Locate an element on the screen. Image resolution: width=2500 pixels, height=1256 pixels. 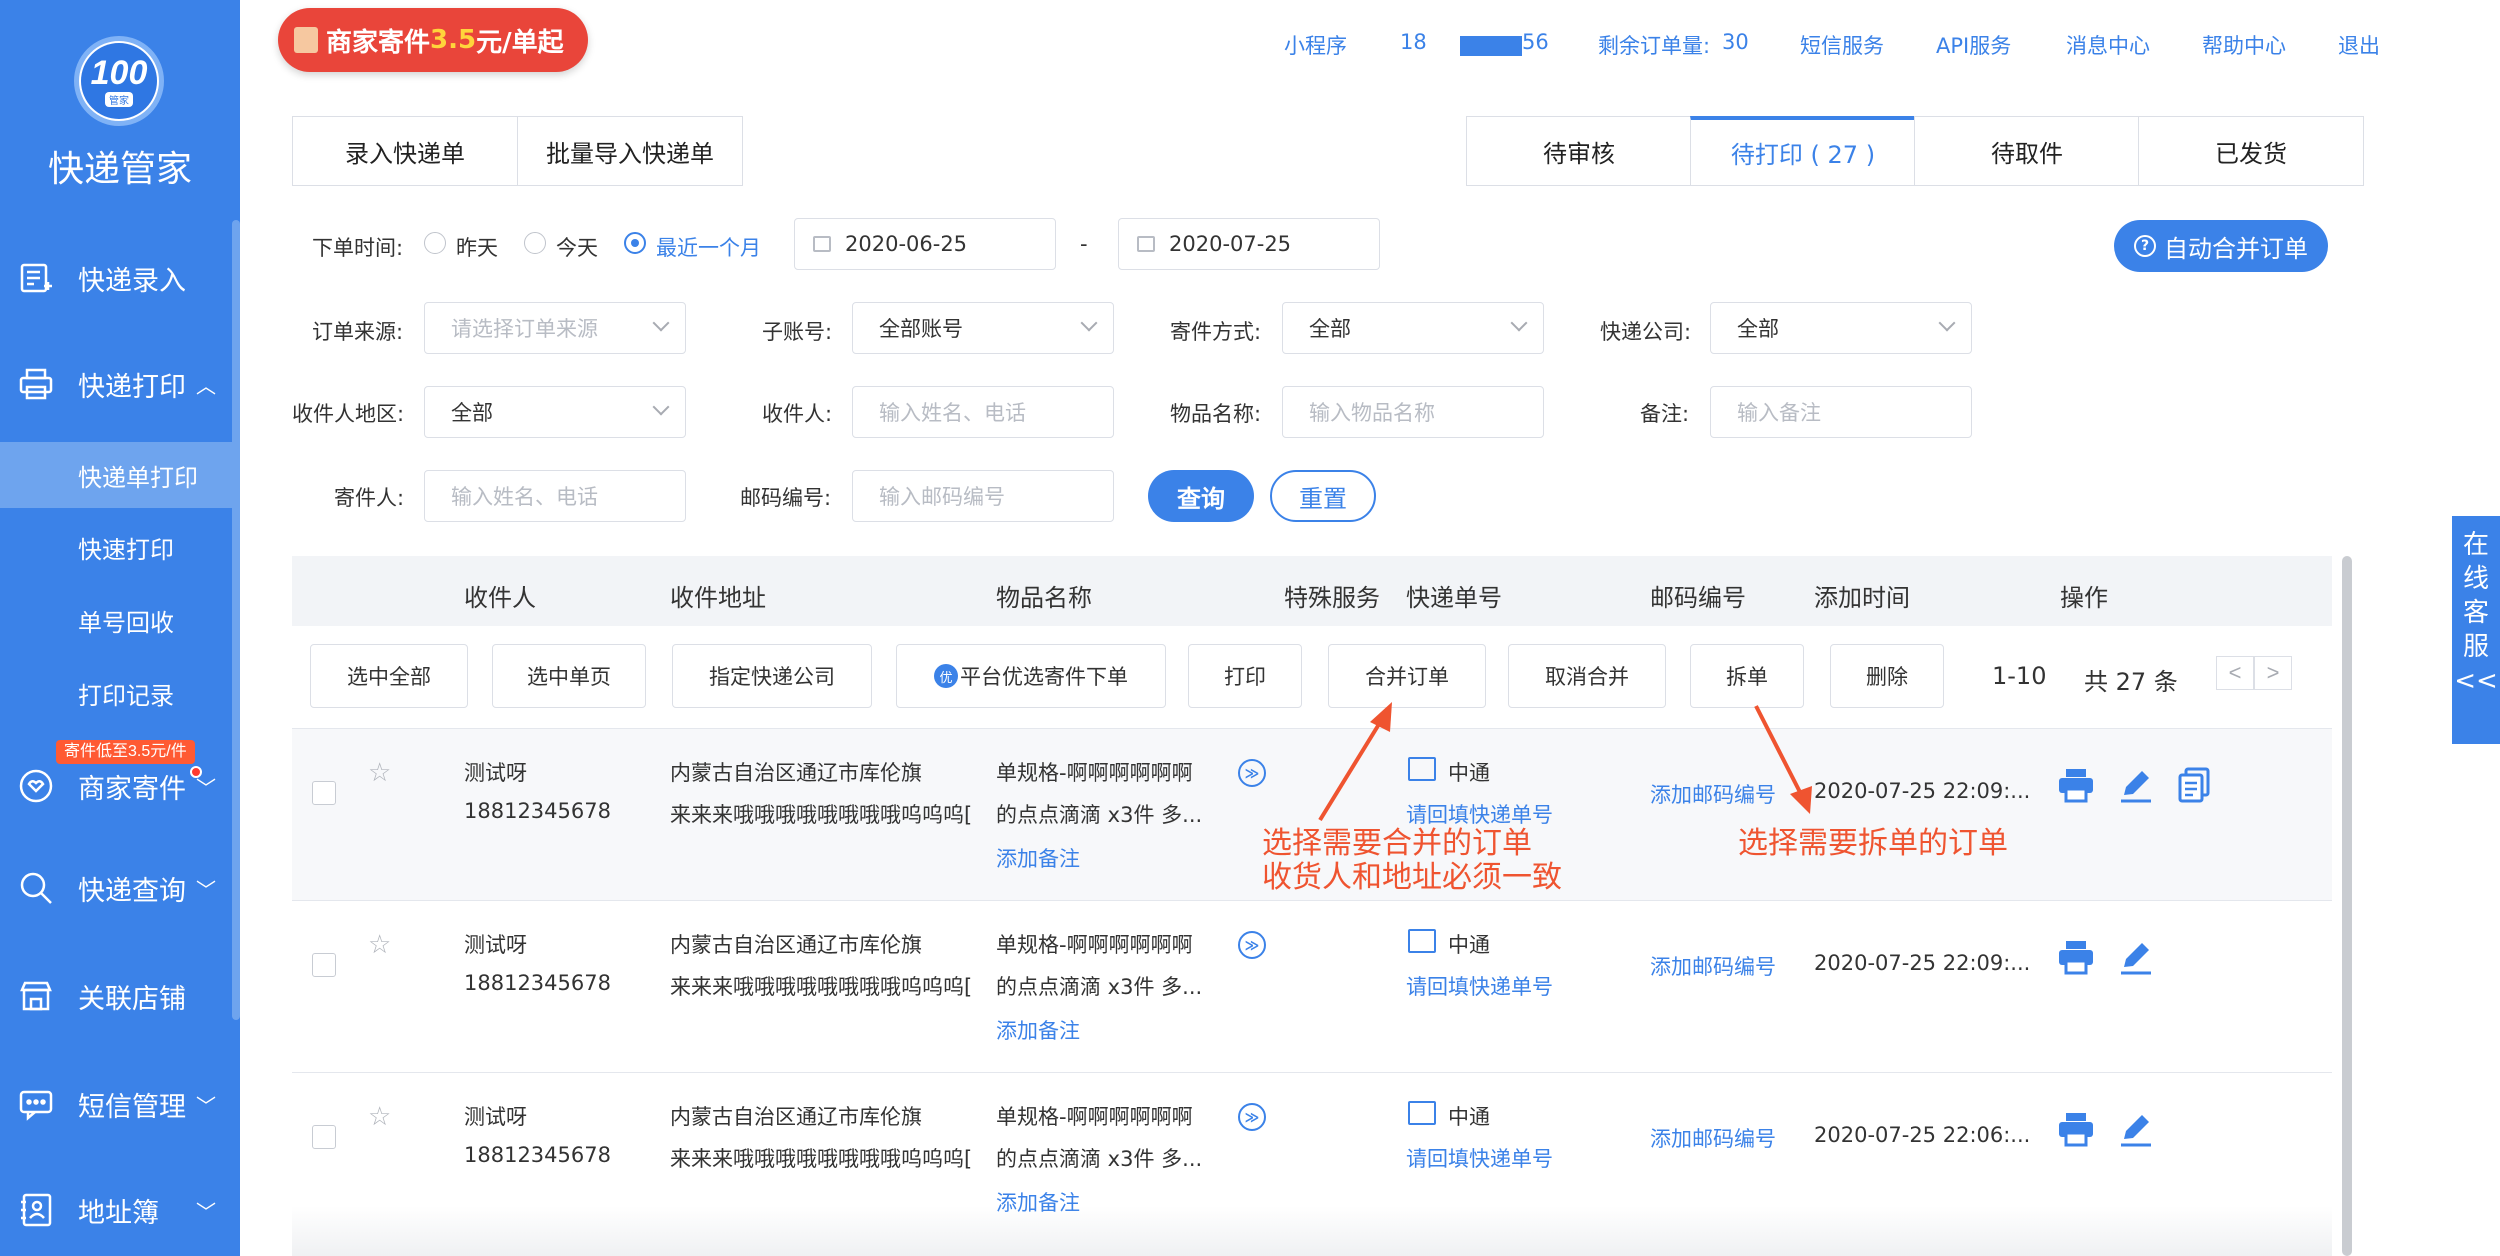
sidebar-item-linked-shops: 关联店铺 is located at coordinates (116, 996).